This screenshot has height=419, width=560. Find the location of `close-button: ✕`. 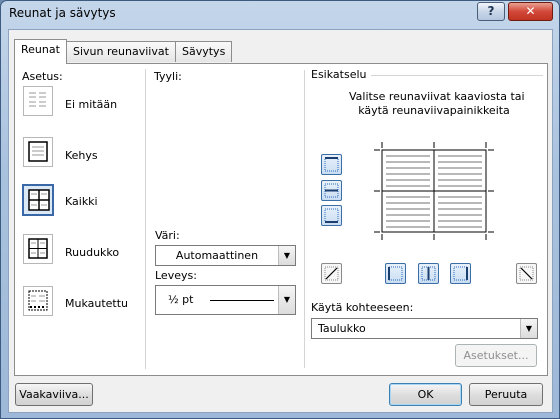

close-button: ✕ is located at coordinates (530, 11).